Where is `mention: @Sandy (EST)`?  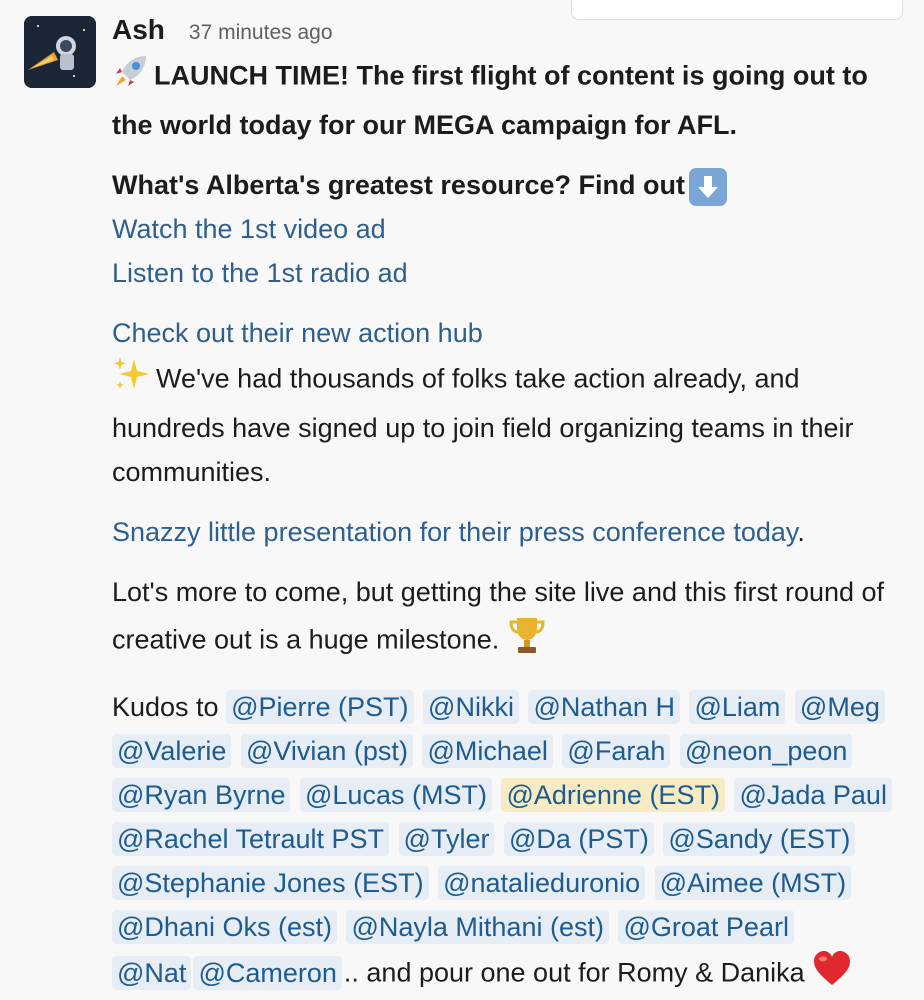
mention: @Sandy (EST) is located at coordinates (759, 839).